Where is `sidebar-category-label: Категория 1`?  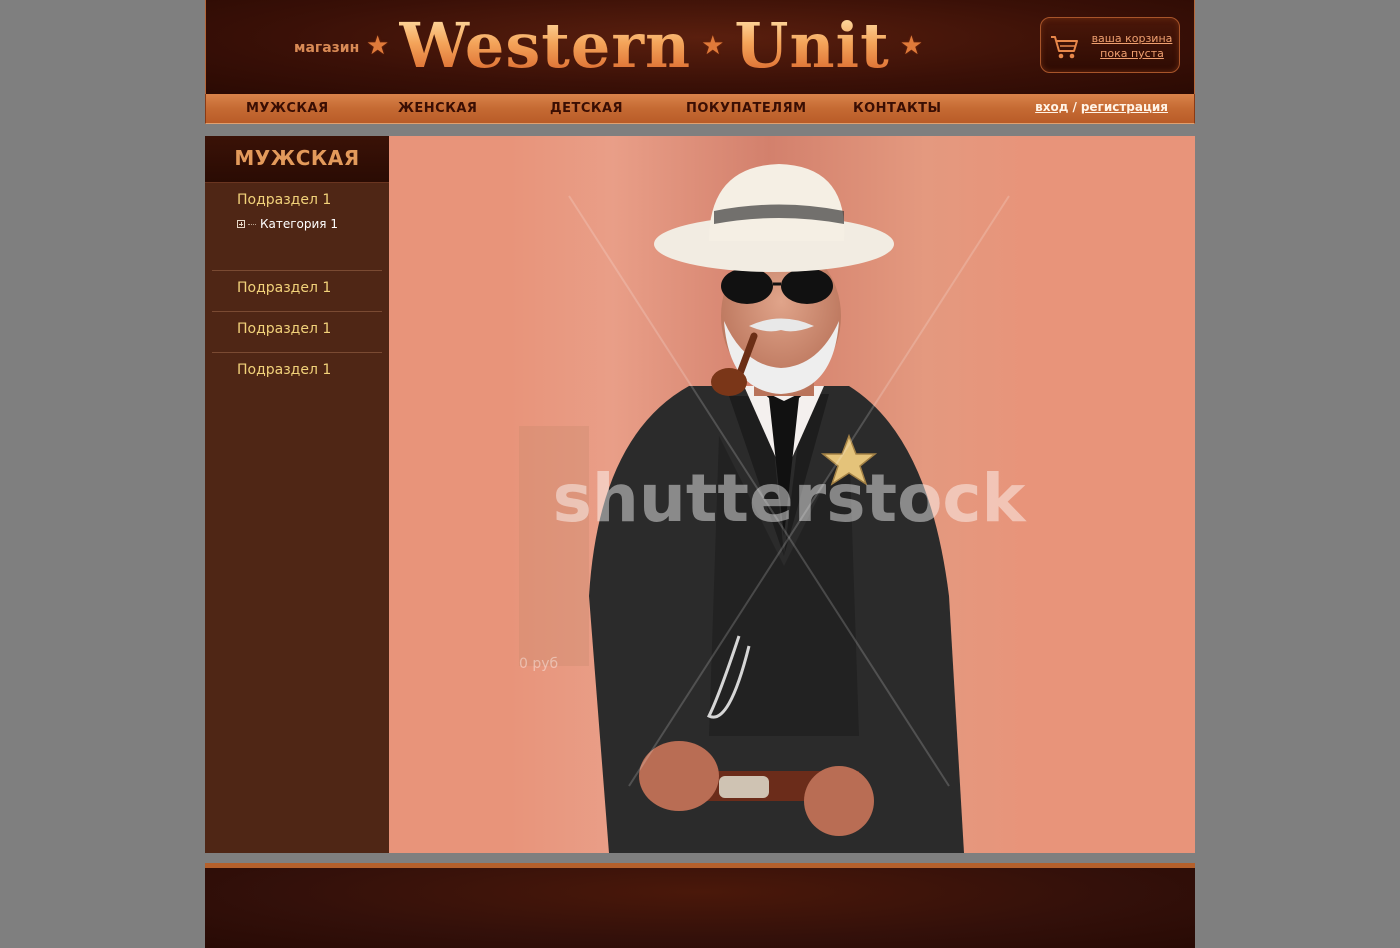
sidebar-category-label: Категория 1 is located at coordinates (299, 224).